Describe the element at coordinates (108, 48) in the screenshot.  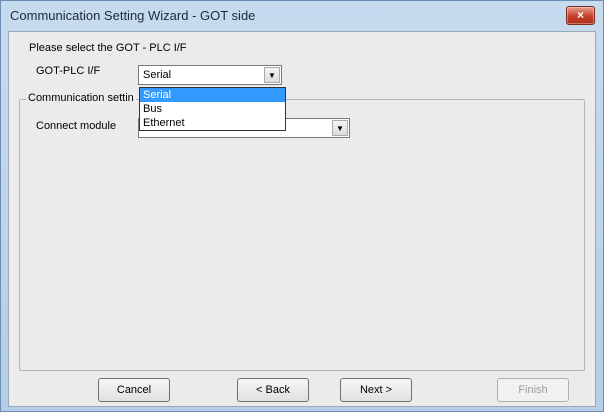
I see `select-prompt: Please select the GOT - PLC I/F` at that location.